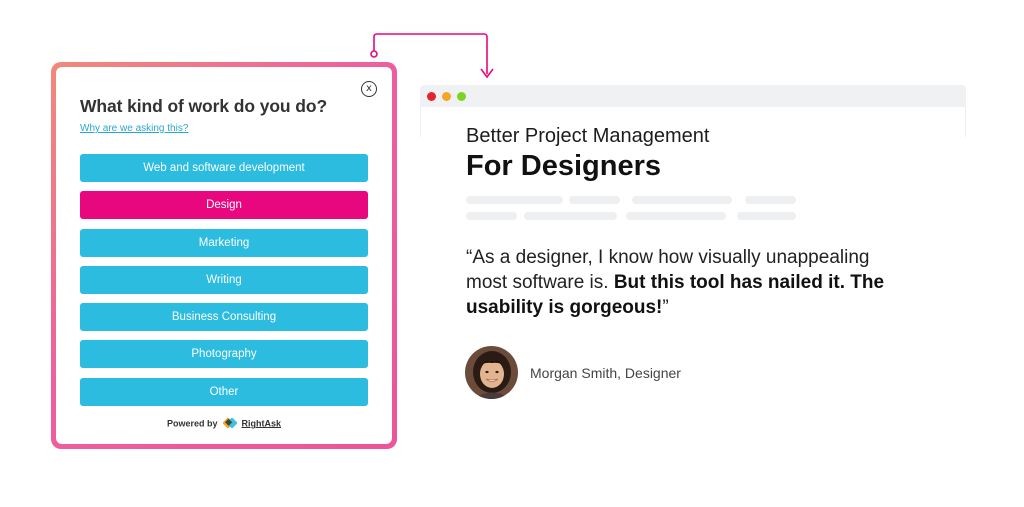 The height and width of the screenshot is (507, 1024). I want to click on option-writing: Writing, so click(224, 279).